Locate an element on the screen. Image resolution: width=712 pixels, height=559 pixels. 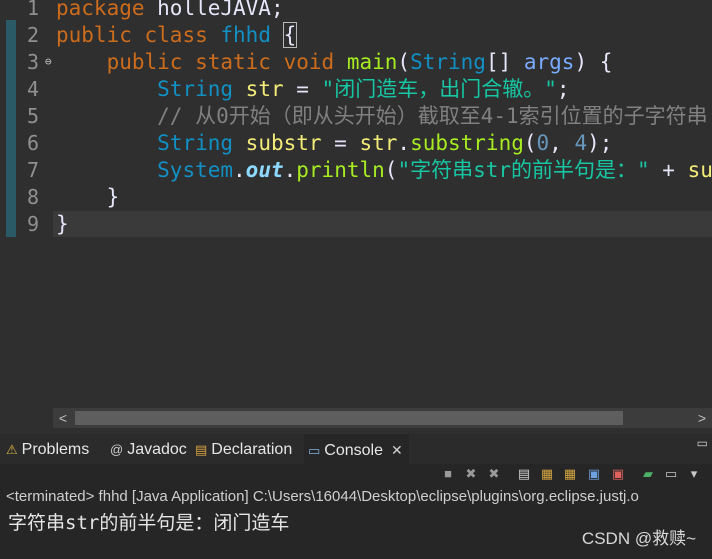
code-line: 4 String str = "闭门造车，出门合辙。"; is located at coordinates (356, 89).